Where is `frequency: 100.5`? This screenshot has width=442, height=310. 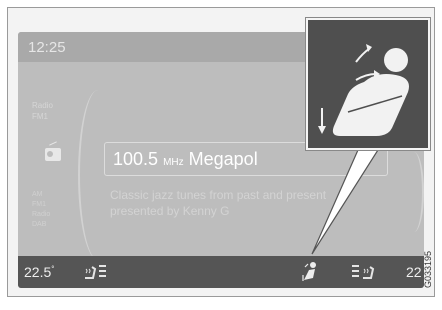 frequency: 100.5 is located at coordinates (136, 159).